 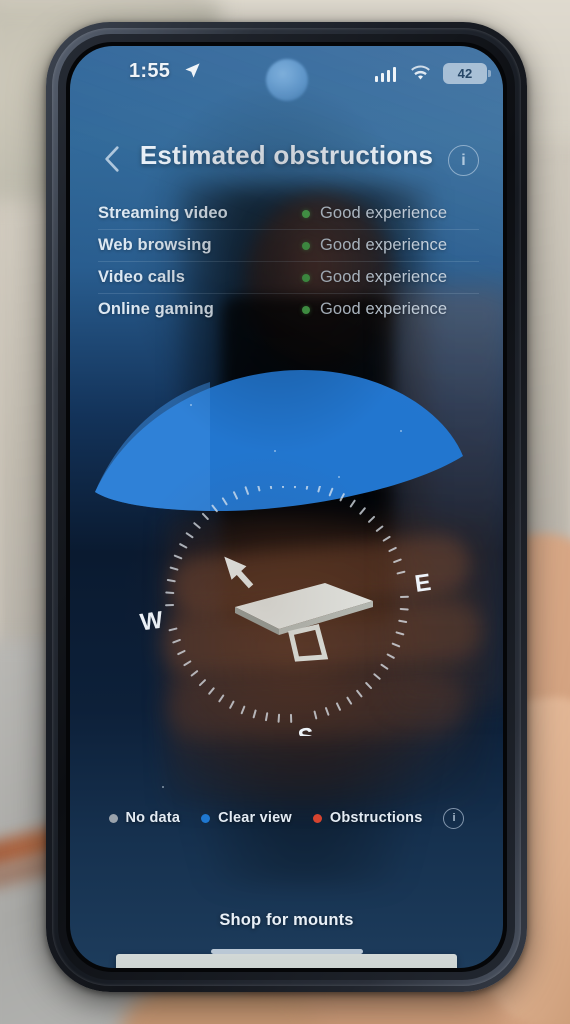 I want to click on experience-label: Online gaming, so click(x=156, y=309).